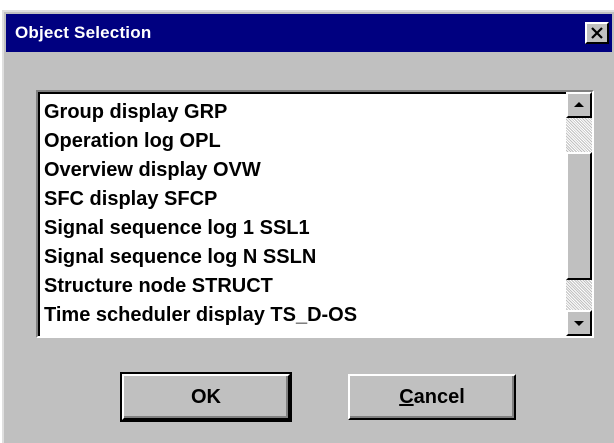 This screenshot has height=443, width=614. I want to click on list-item-time-scheduler-display: Time scheduler display TS_D-OS, so click(302, 315).